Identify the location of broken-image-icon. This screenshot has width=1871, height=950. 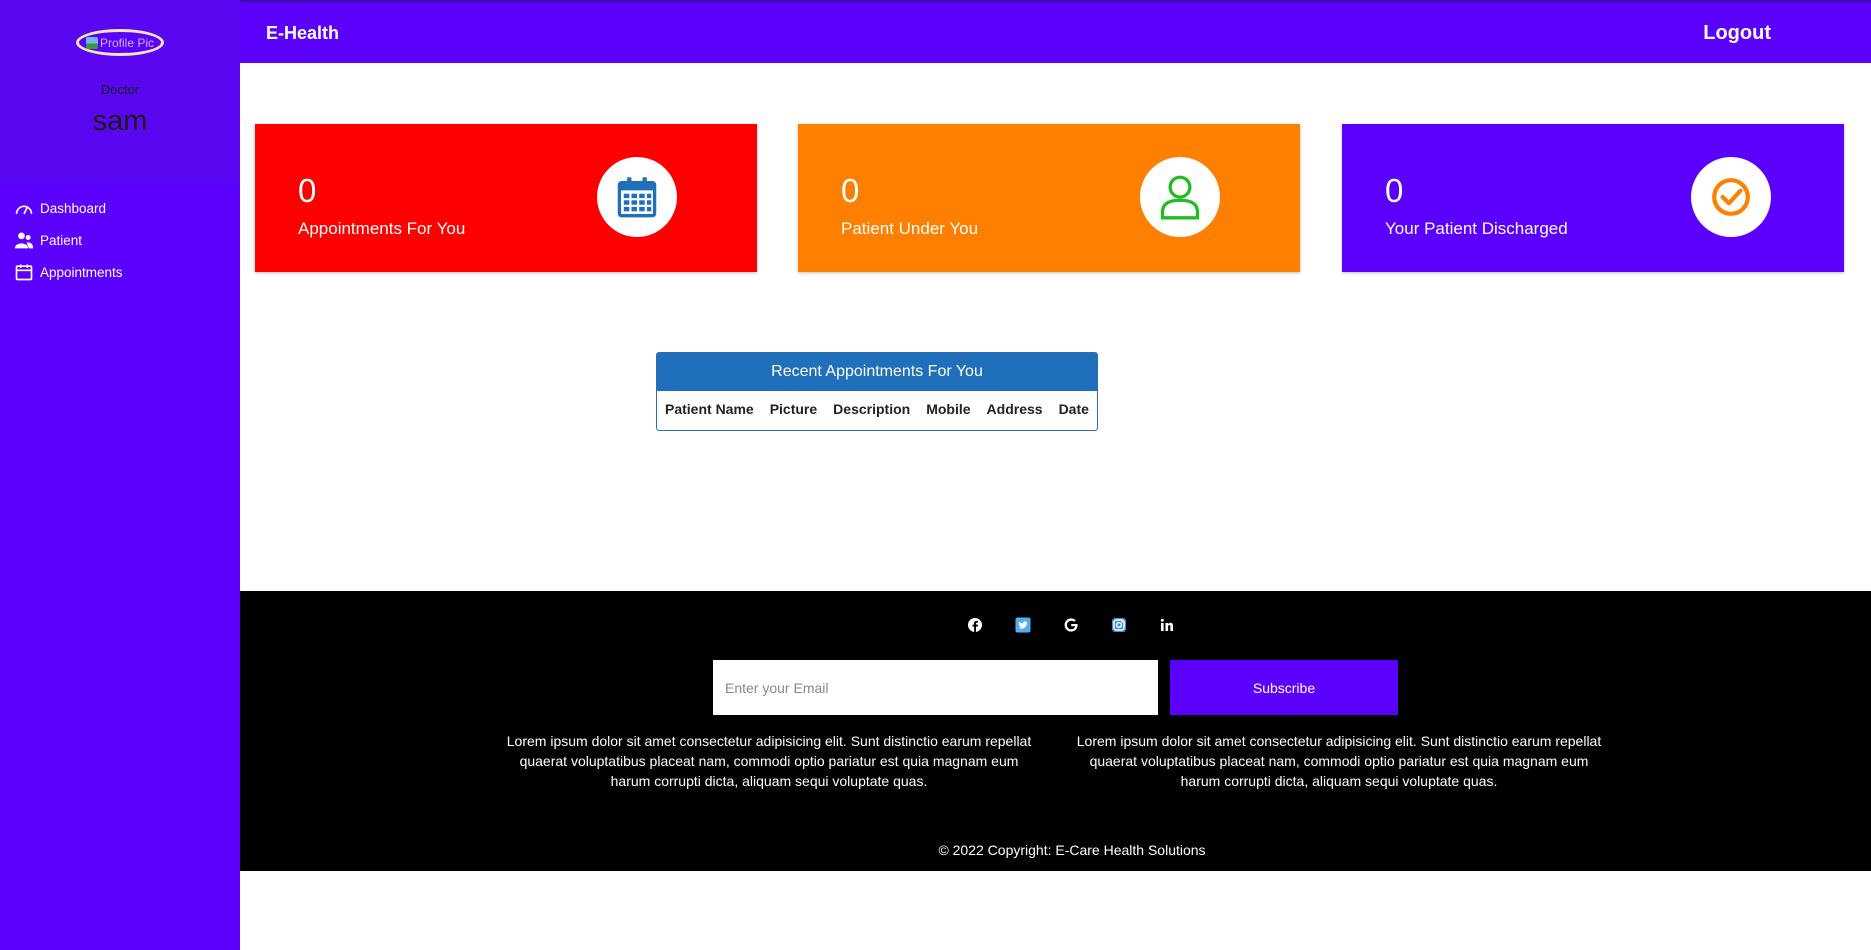
(91, 42).